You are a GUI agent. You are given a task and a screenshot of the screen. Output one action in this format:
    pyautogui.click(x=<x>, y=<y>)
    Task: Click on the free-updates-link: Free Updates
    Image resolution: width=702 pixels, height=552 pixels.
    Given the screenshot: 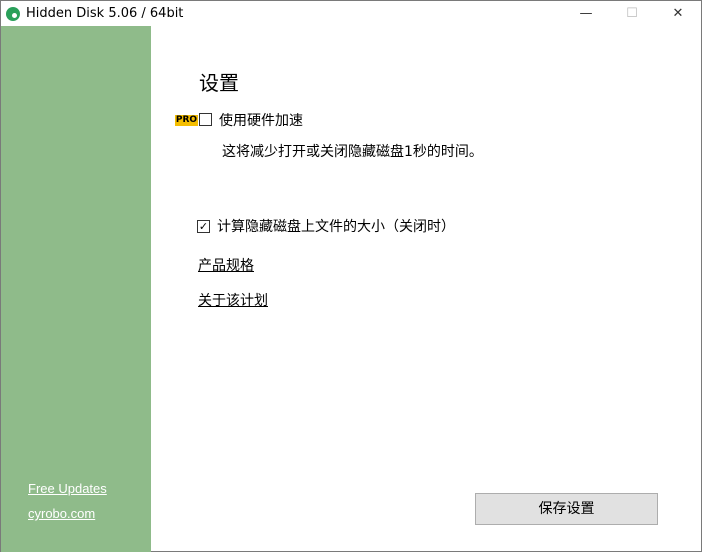 What is the action you would take?
    pyautogui.click(x=67, y=488)
    